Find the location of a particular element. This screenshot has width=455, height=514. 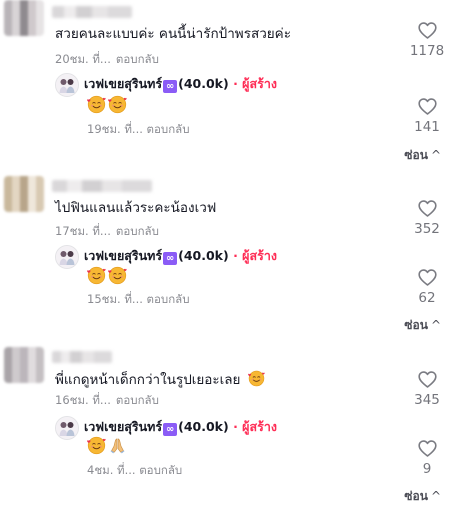

like-button: 352 is located at coordinates (427, 217).